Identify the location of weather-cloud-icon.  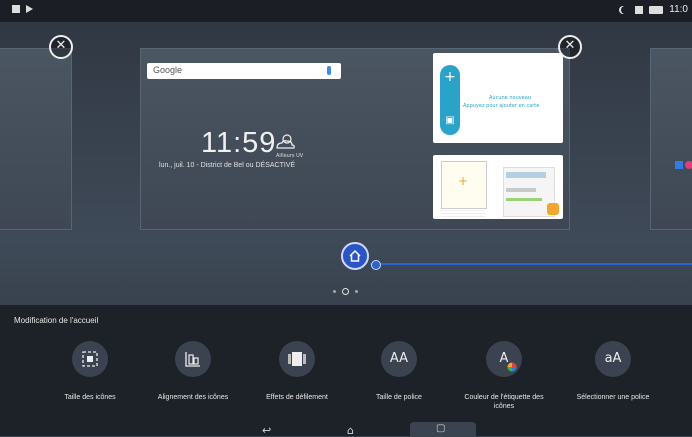
(285, 141).